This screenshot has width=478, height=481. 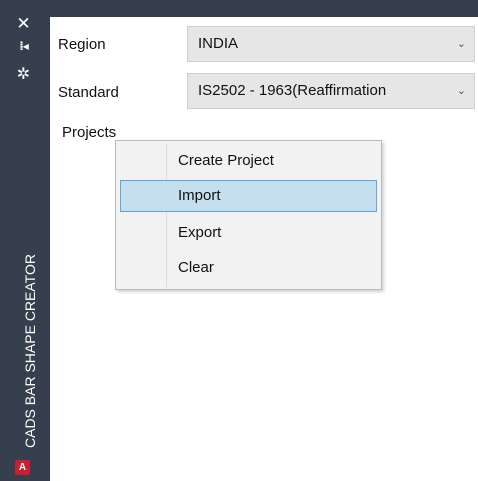 I want to click on menu-item-export: Export, so click(x=248, y=233).